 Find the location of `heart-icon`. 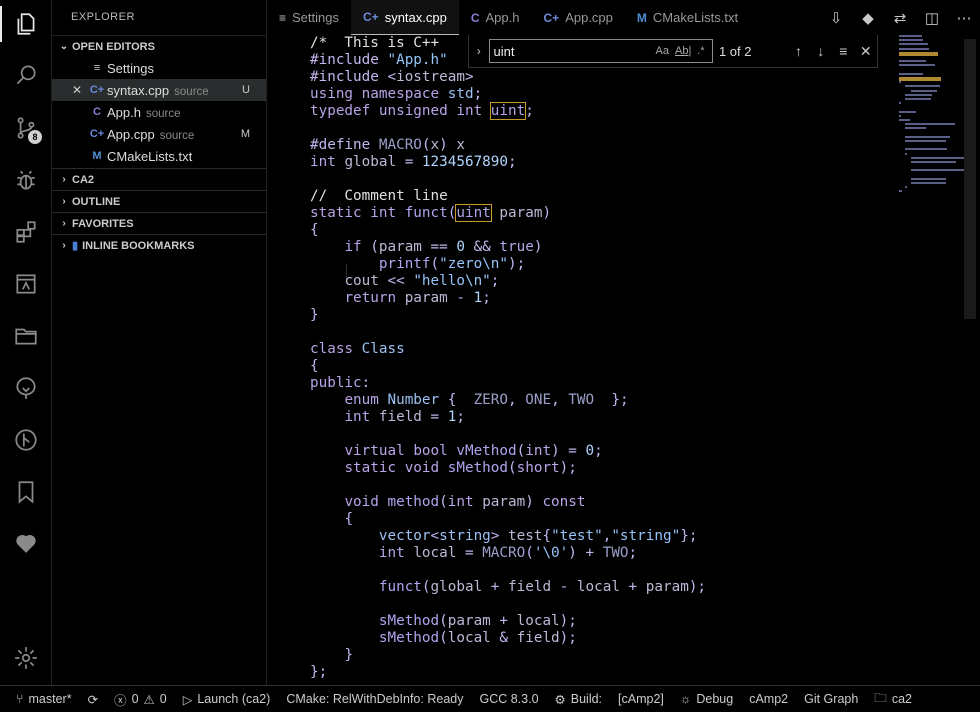

heart-icon is located at coordinates (26, 543).